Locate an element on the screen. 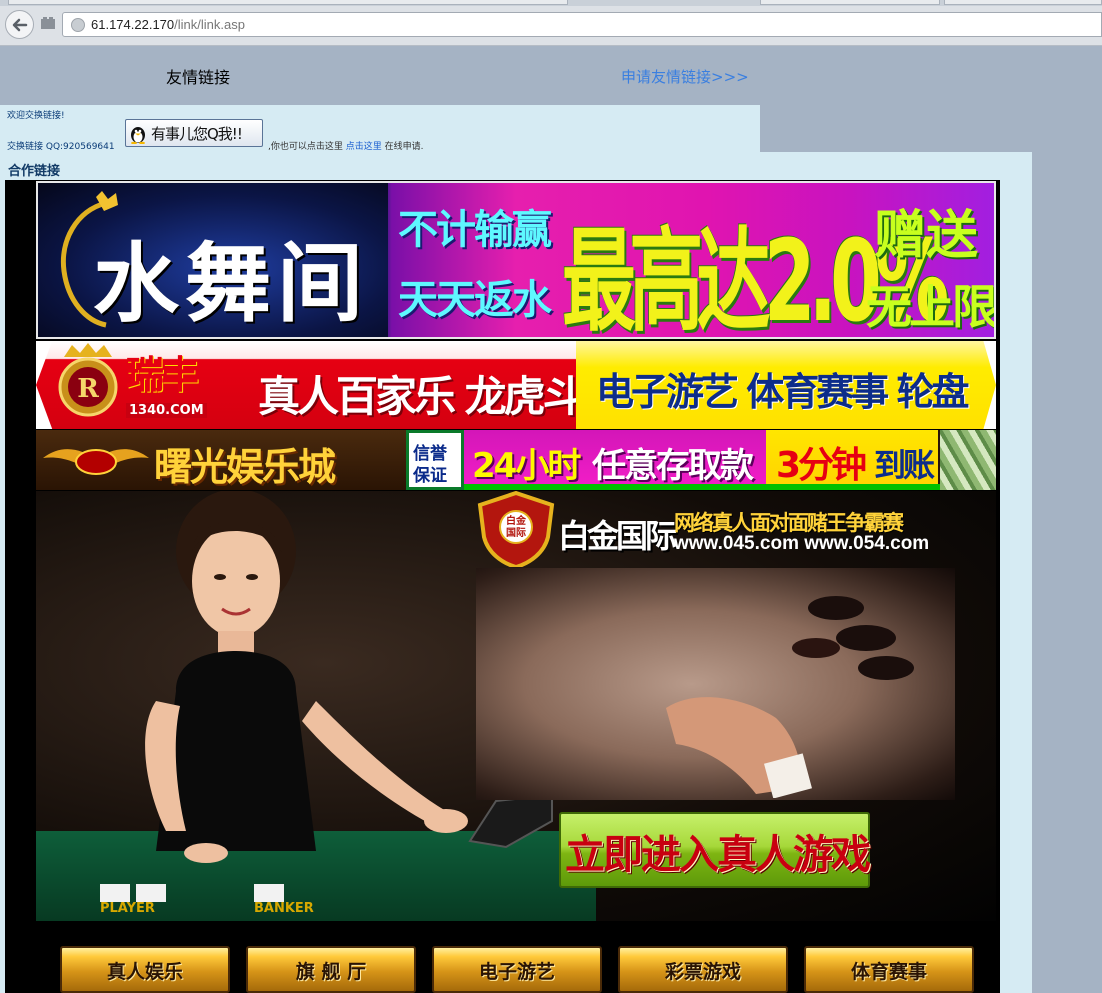 This screenshot has width=1102, height=993. ruifeng-brand: 瑞丰 is located at coordinates (162, 375).